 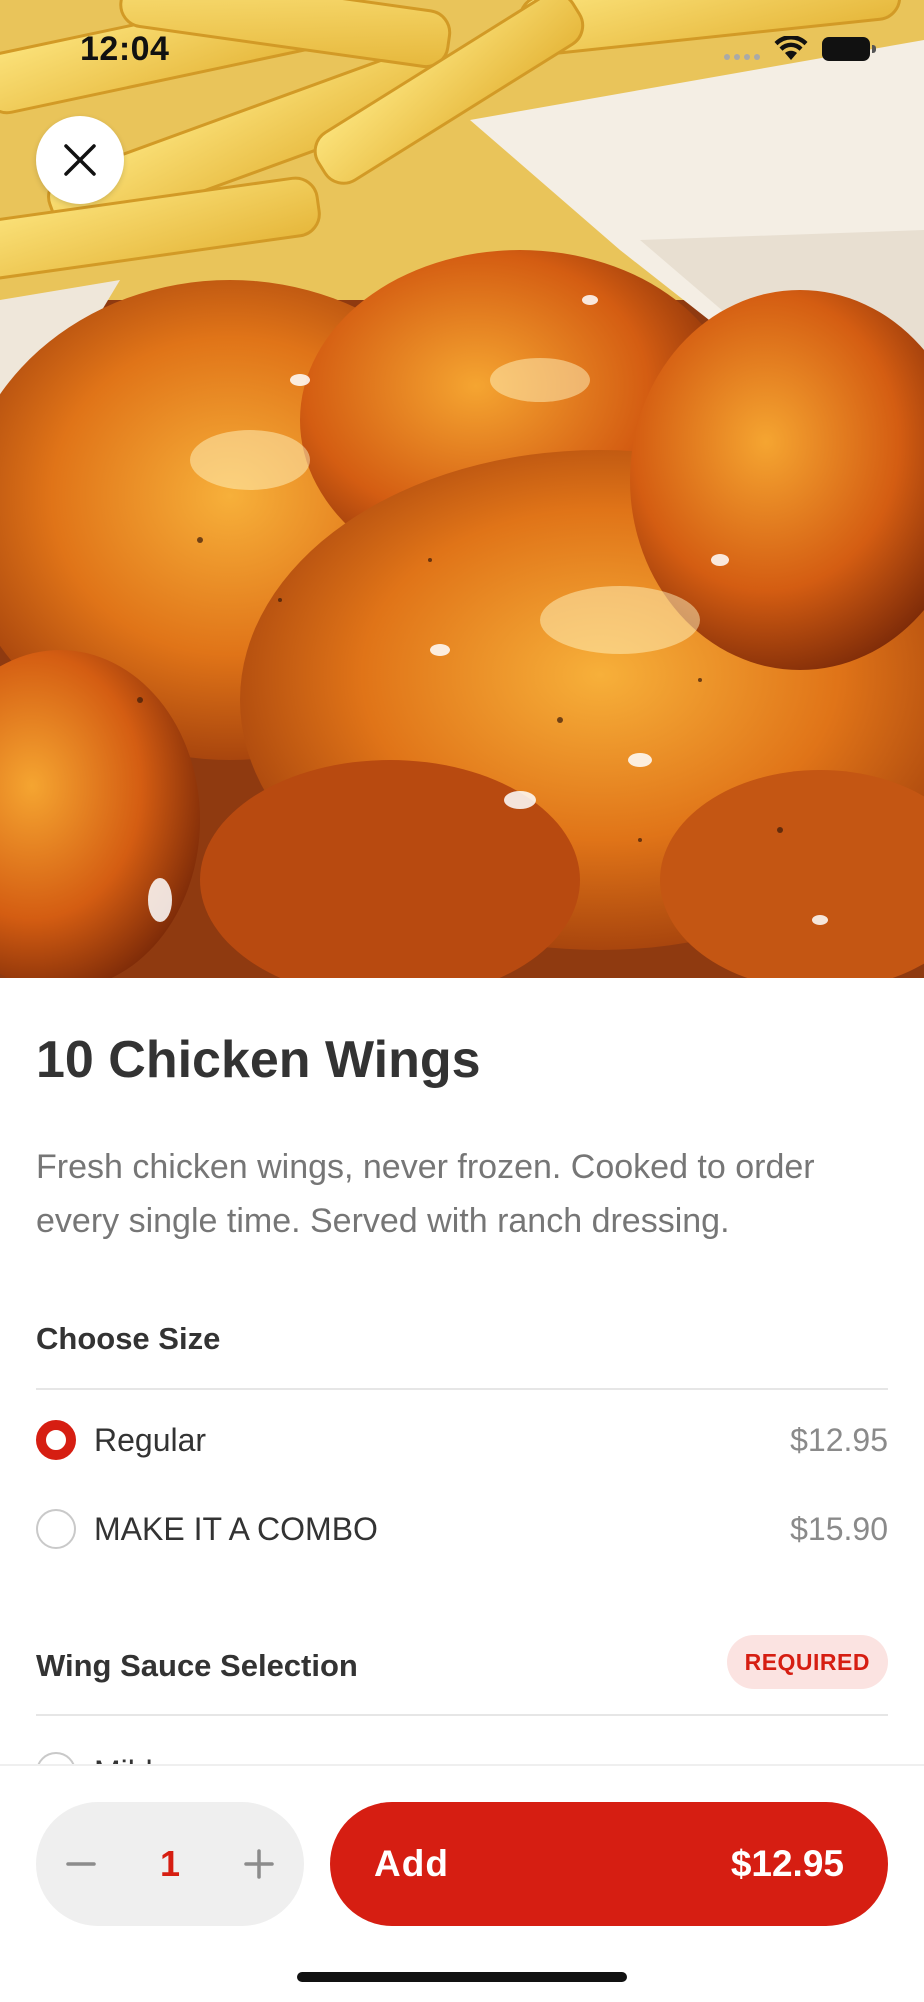 What do you see at coordinates (791, 48) in the screenshot?
I see `wifi-icon` at bounding box center [791, 48].